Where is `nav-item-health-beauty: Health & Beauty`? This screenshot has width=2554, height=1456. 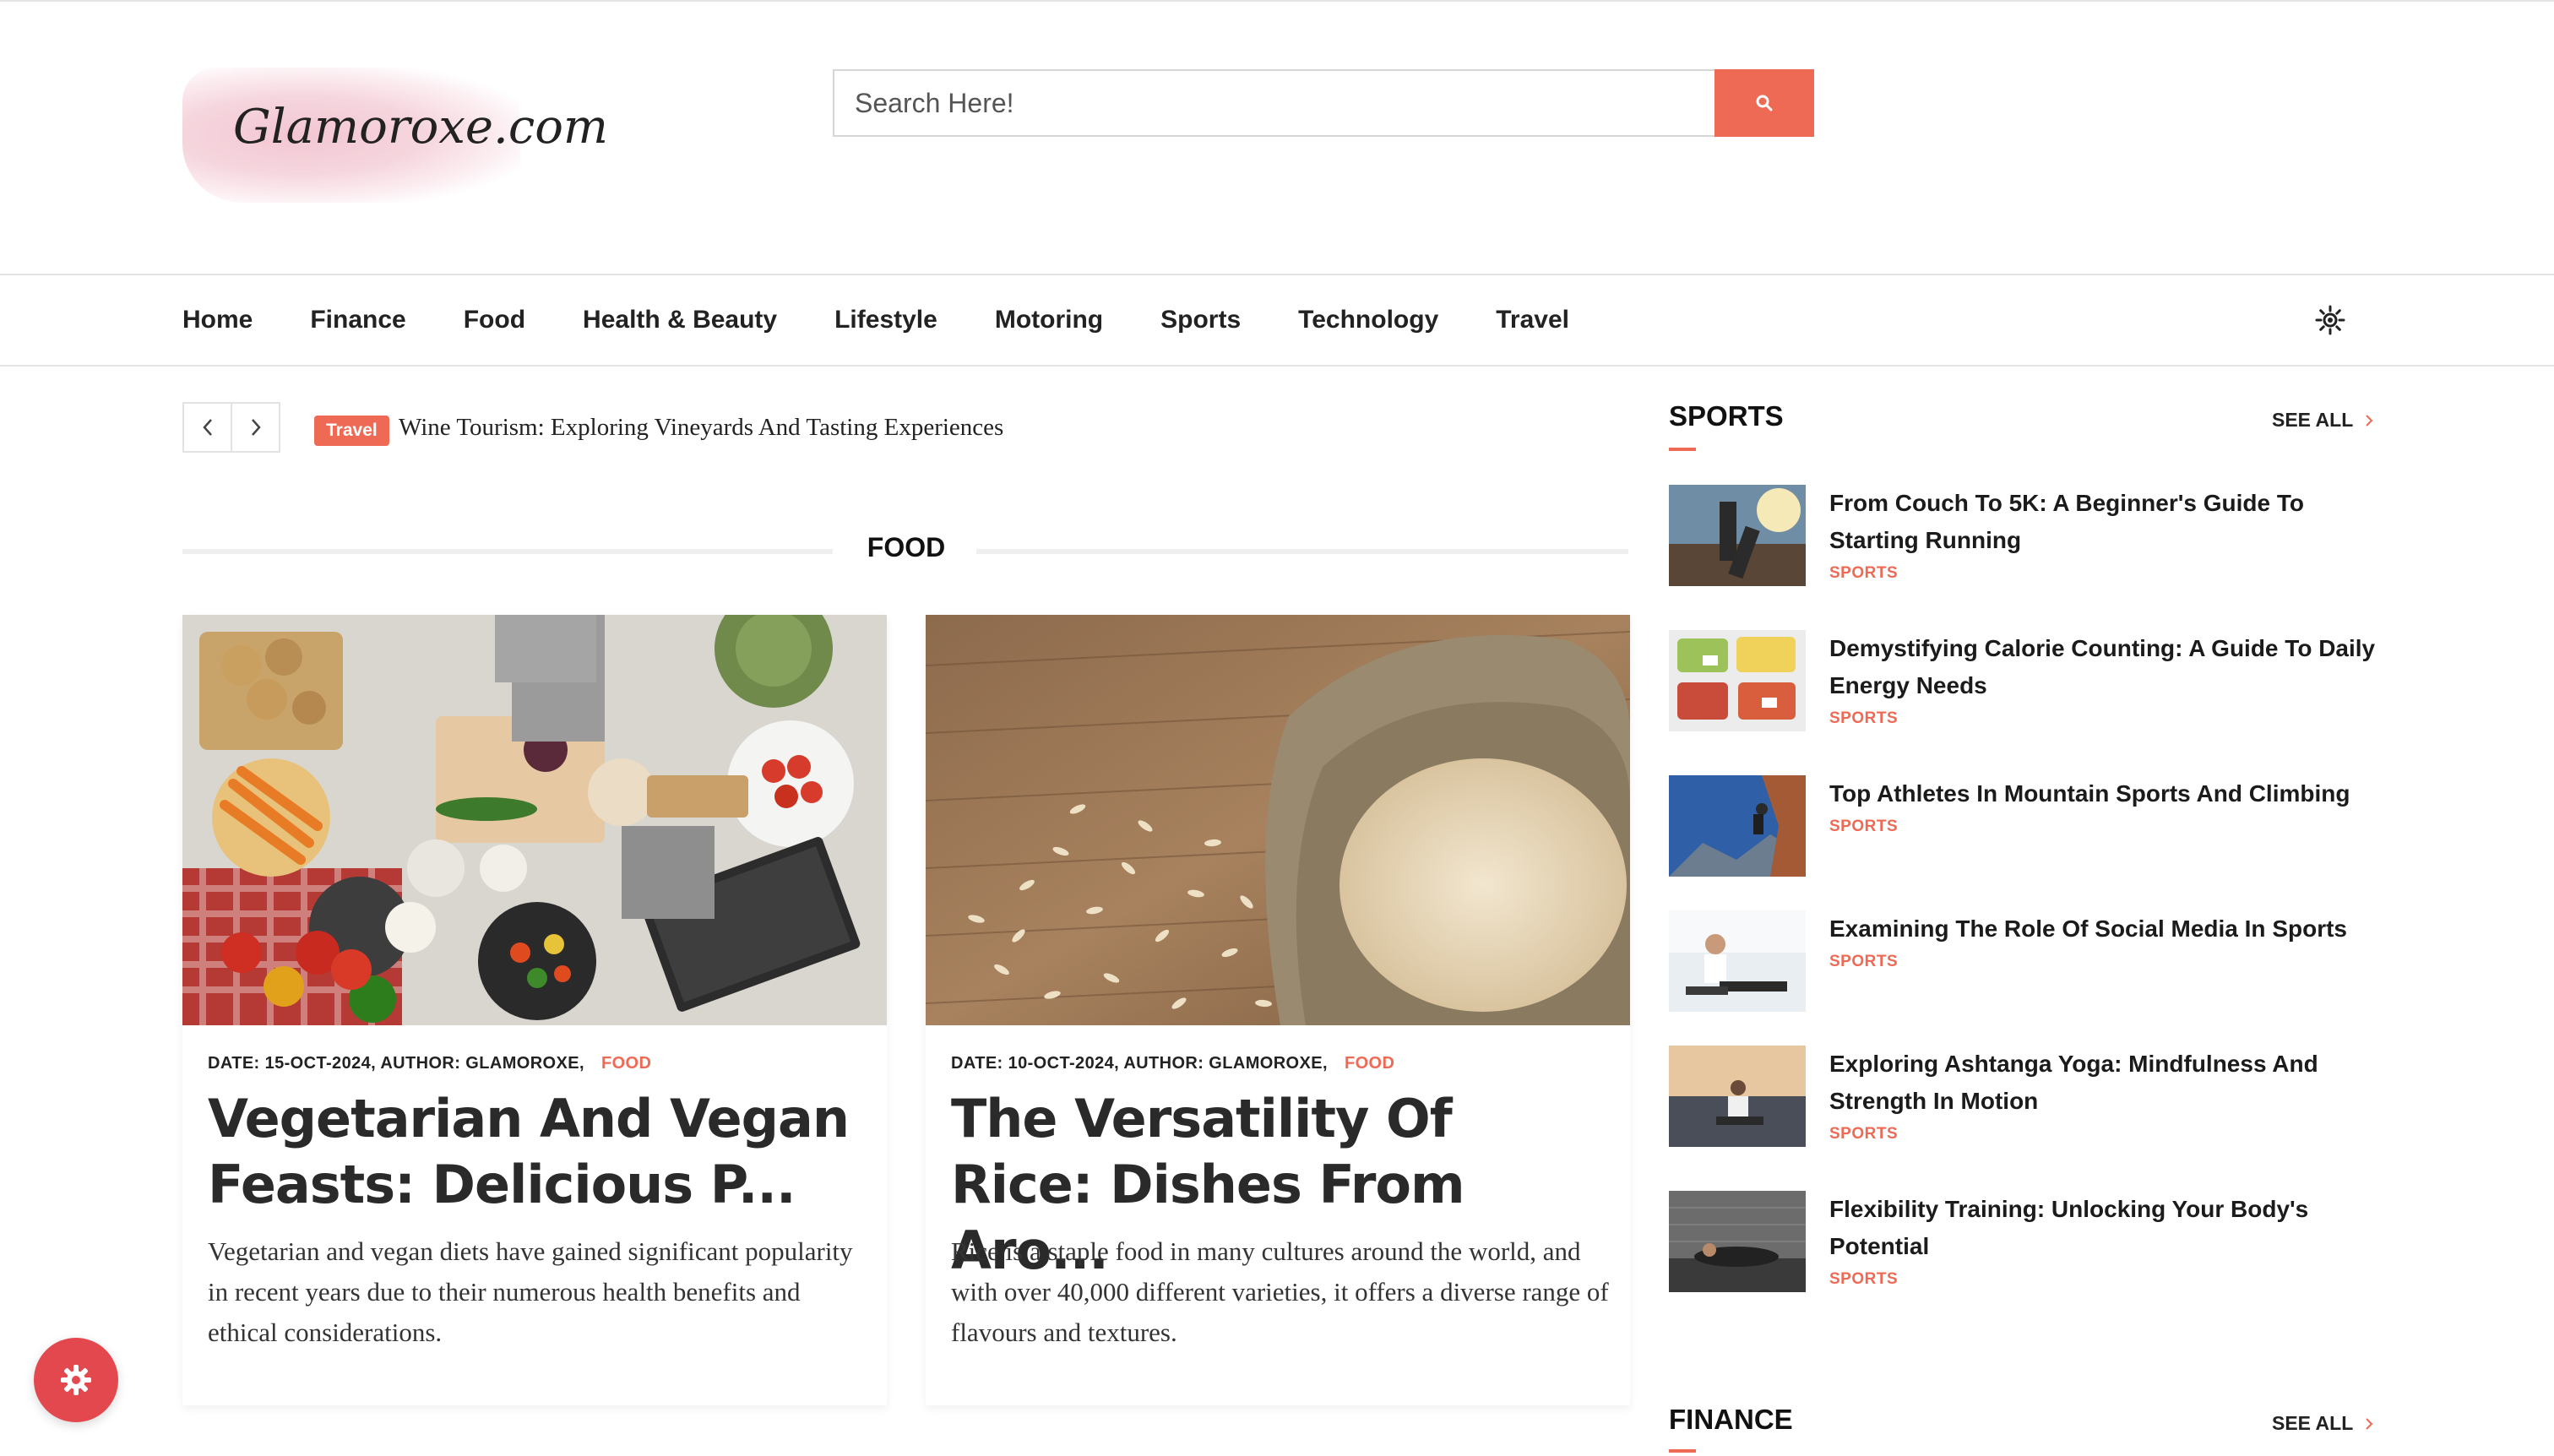
nav-item-health-beauty: Health & Beauty is located at coordinates (680, 320).